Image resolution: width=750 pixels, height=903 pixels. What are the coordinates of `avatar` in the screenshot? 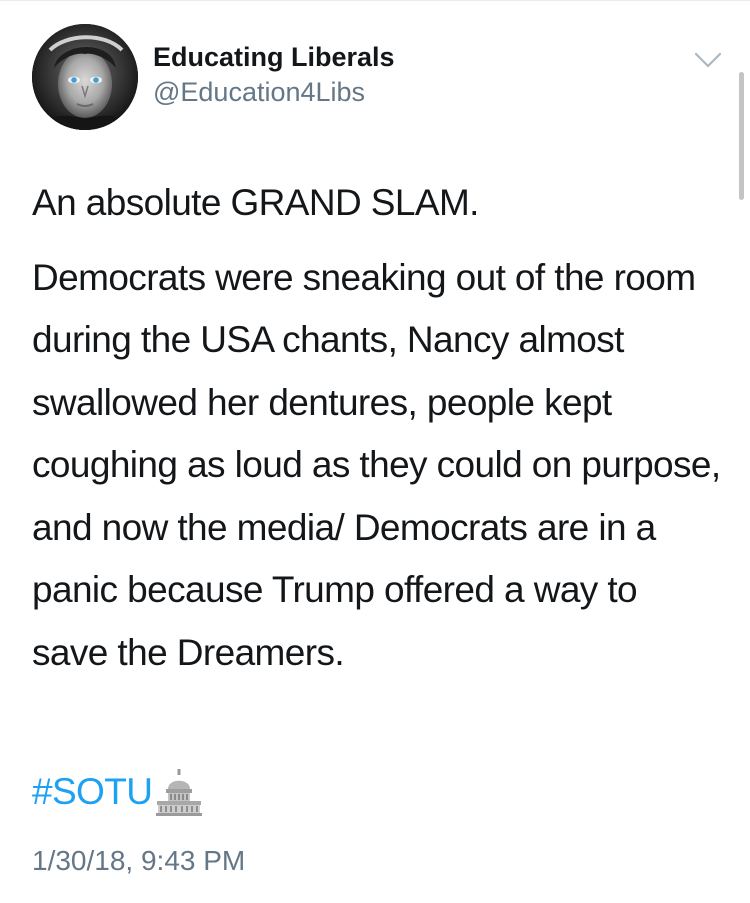 It's located at (85, 77).